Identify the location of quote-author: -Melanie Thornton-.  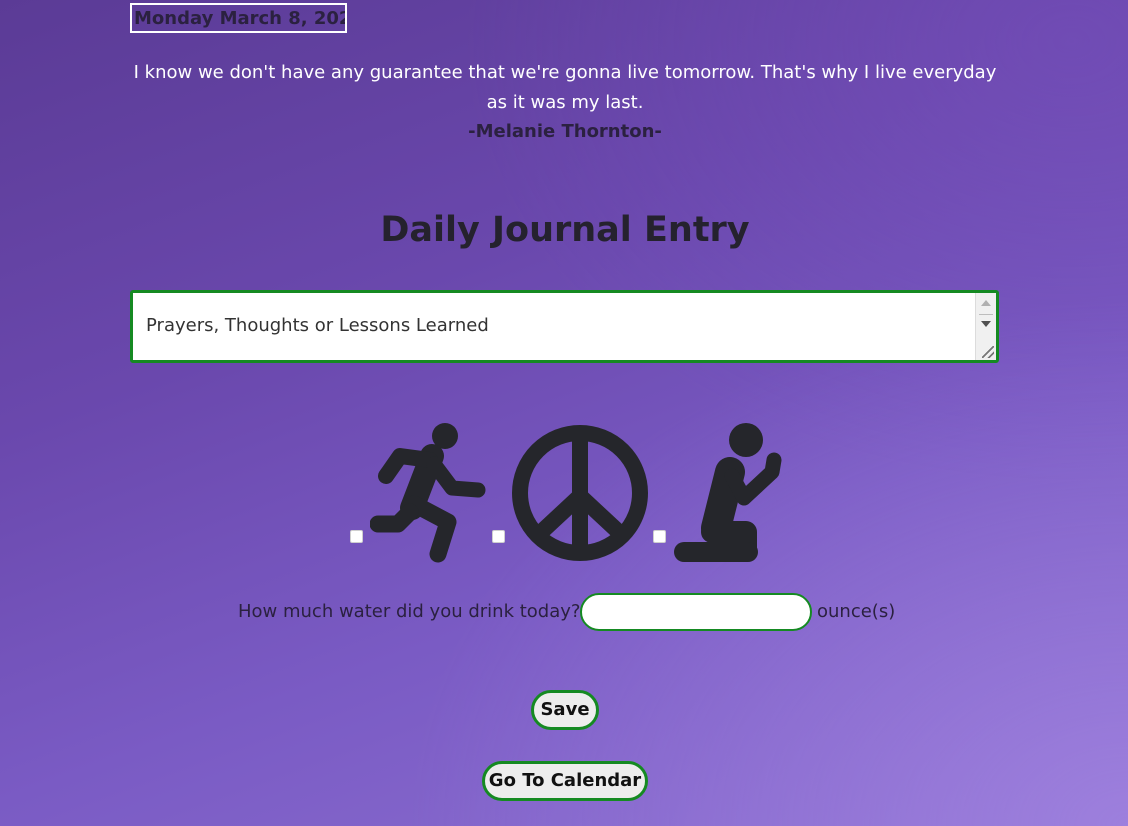
(565, 131).